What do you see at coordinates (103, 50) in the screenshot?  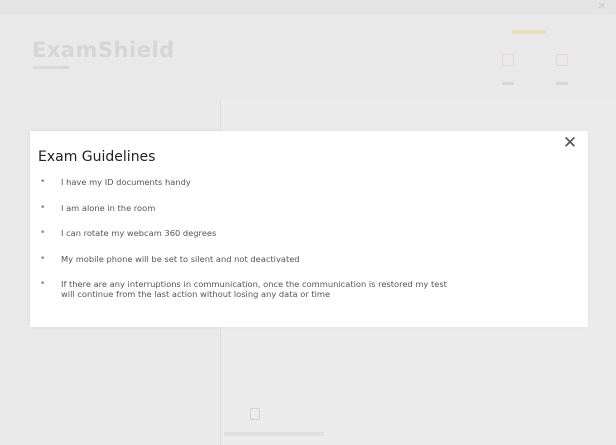 I see `brand-logo: ExamShield` at bounding box center [103, 50].